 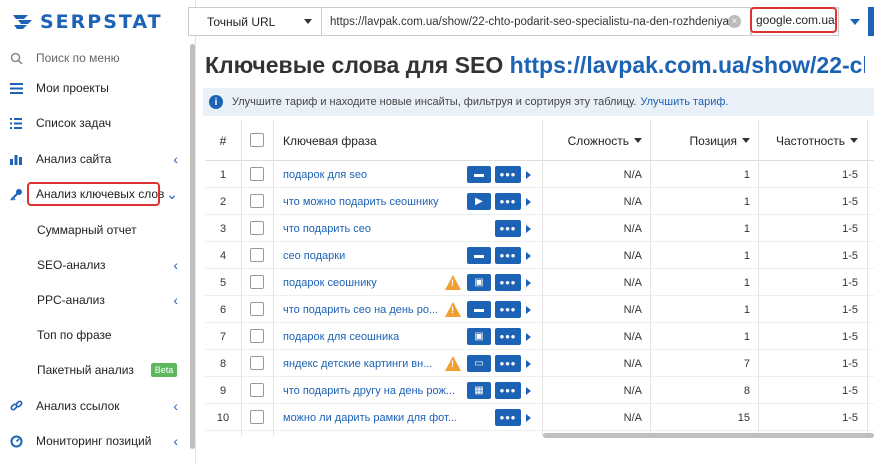 What do you see at coordinates (330, 140) in the screenshot?
I see `header-keyword: Ключевая фраза` at bounding box center [330, 140].